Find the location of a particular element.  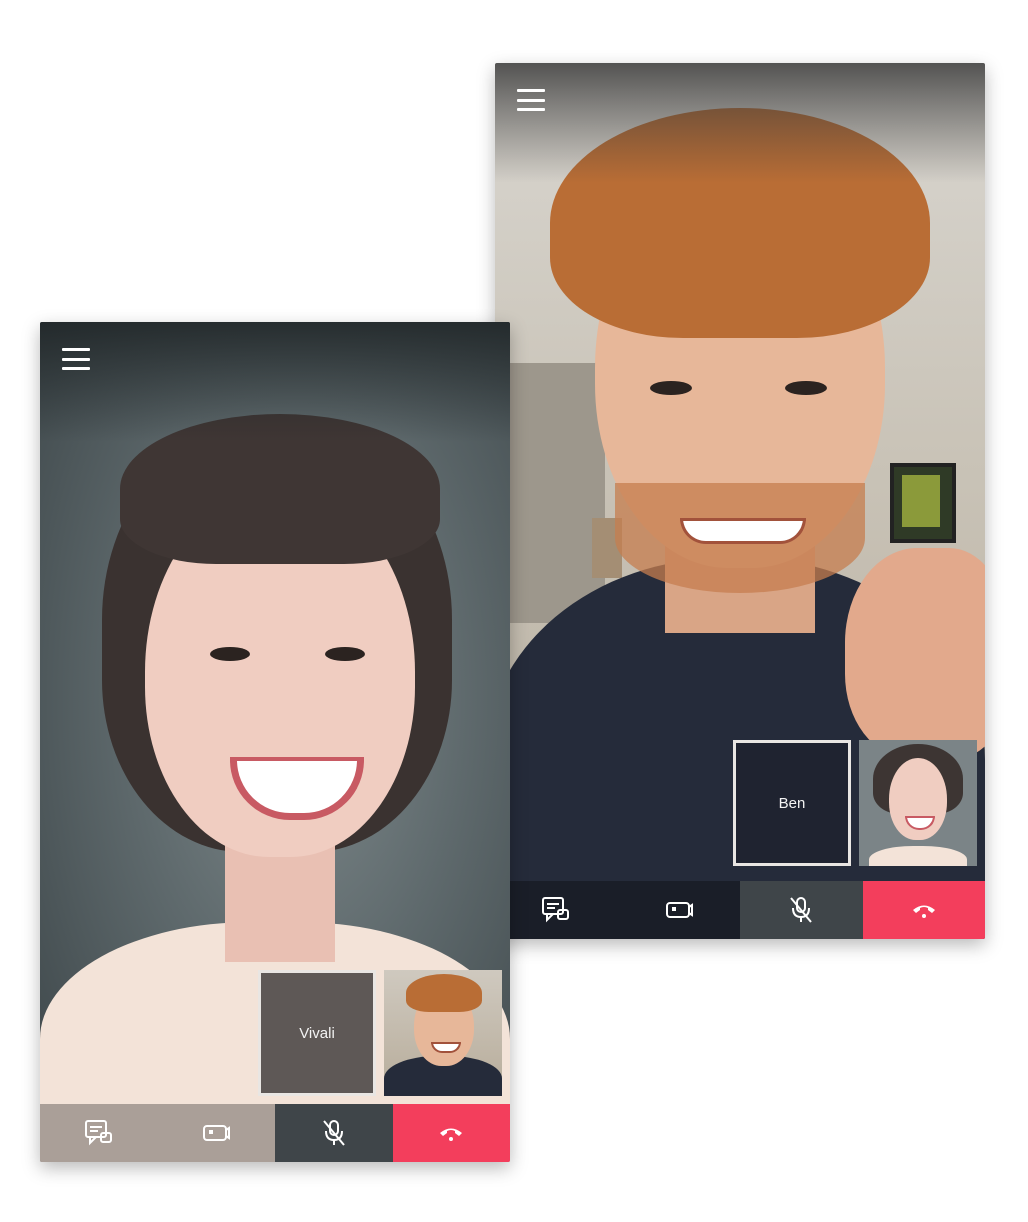

participant-thumbnail-self: Ben is located at coordinates (792, 803).